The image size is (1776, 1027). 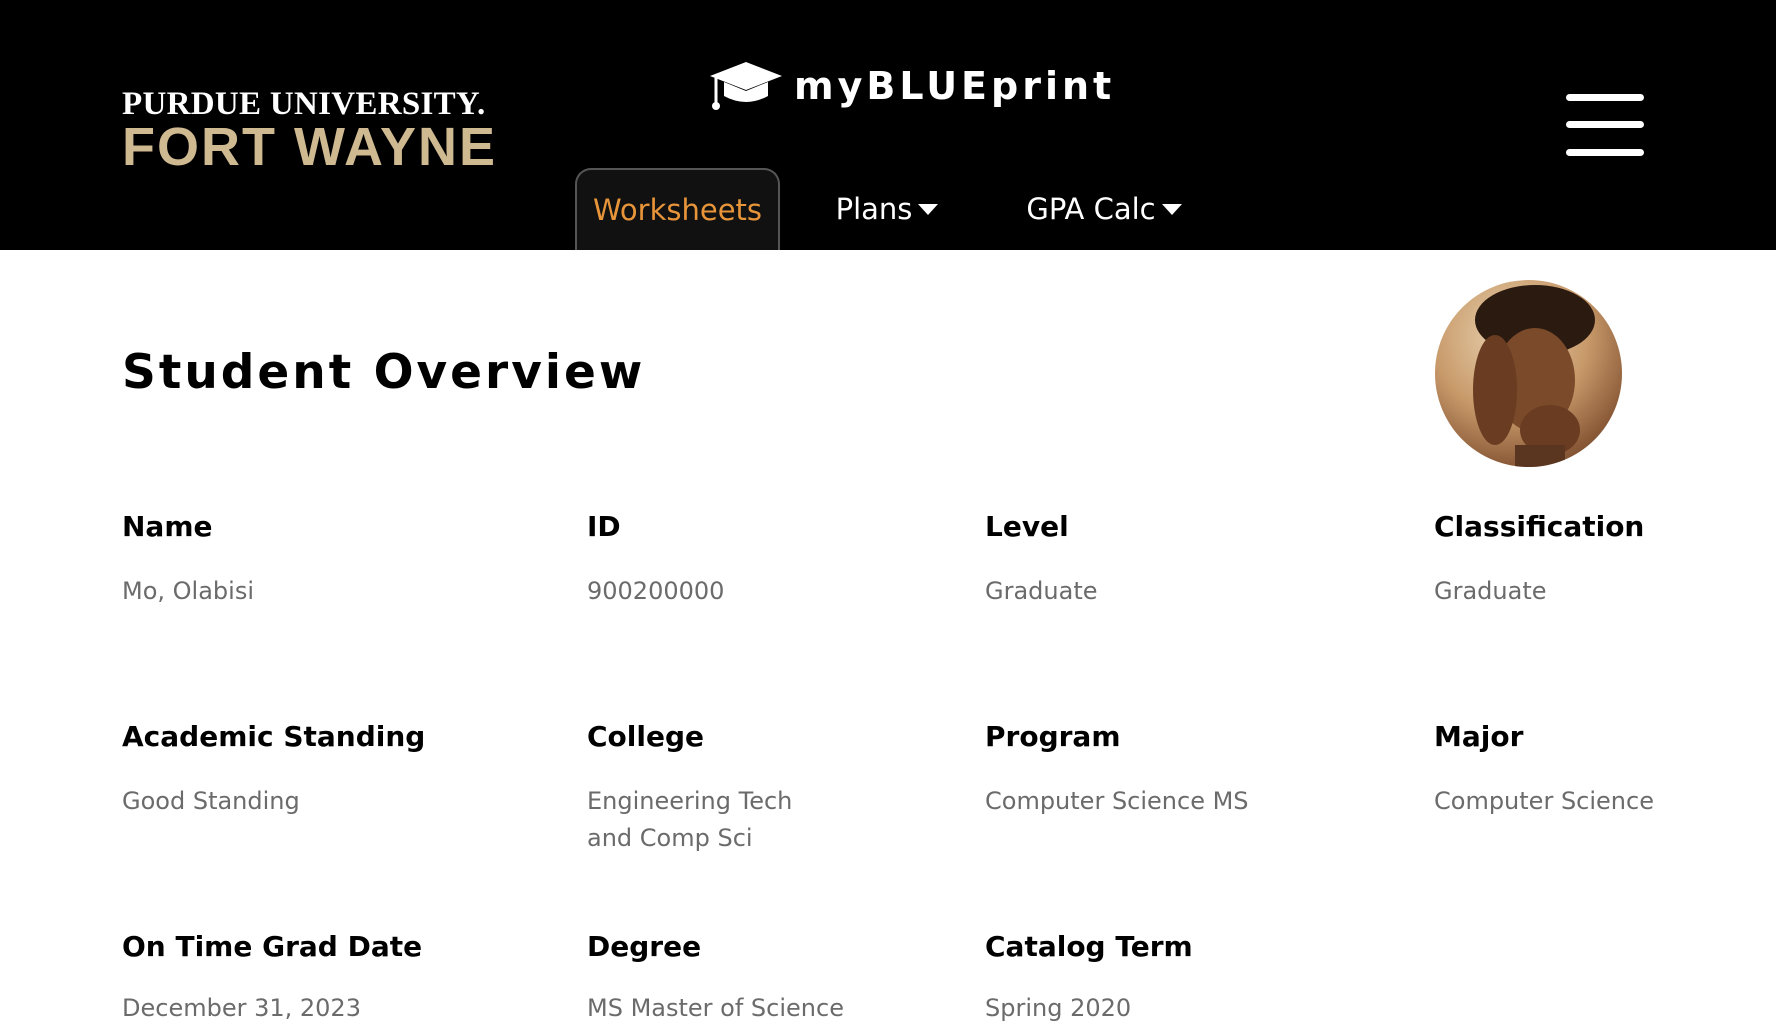 I want to click on brand-name: myBLUEprint, so click(x=955, y=86).